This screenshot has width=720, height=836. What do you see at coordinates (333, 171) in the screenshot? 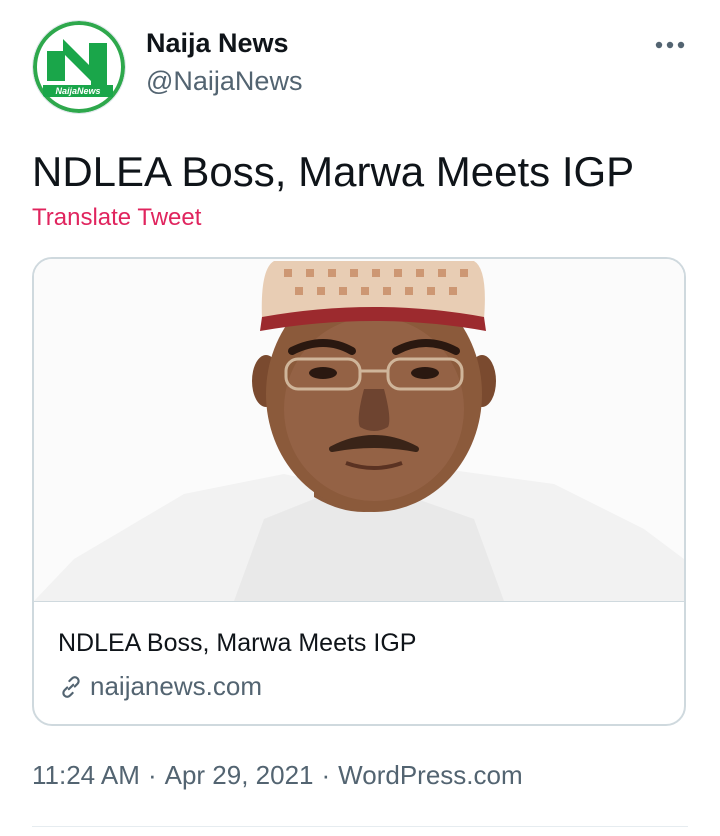
I see `tweet-text: NDLEA Boss, Marwa Meets IGP` at bounding box center [333, 171].